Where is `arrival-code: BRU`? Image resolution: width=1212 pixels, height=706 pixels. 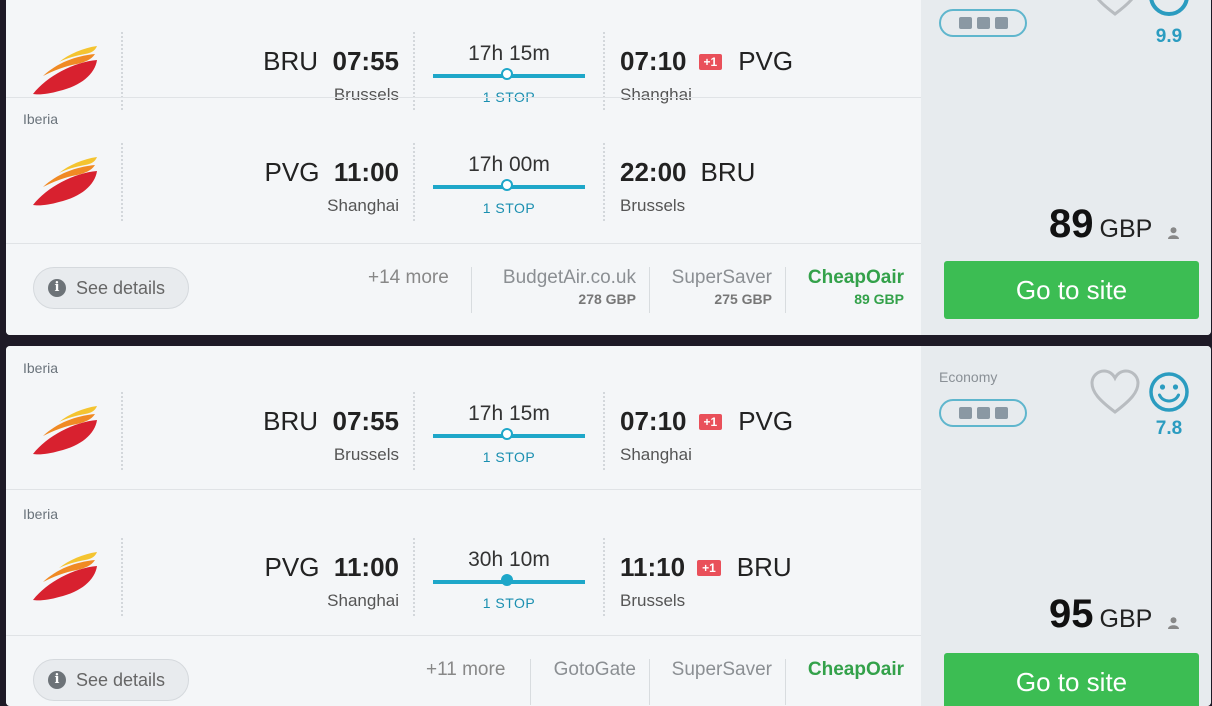 arrival-code: BRU is located at coordinates (728, 172).